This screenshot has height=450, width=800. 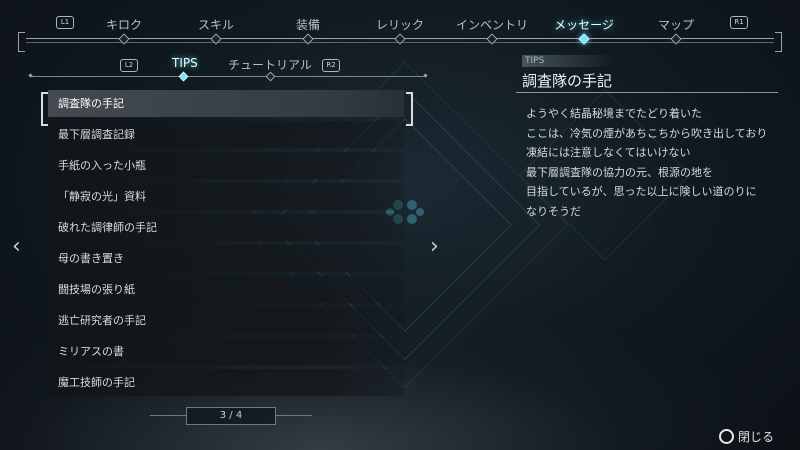 I want to click on page-indicator: 3 / 4, so click(x=231, y=416).